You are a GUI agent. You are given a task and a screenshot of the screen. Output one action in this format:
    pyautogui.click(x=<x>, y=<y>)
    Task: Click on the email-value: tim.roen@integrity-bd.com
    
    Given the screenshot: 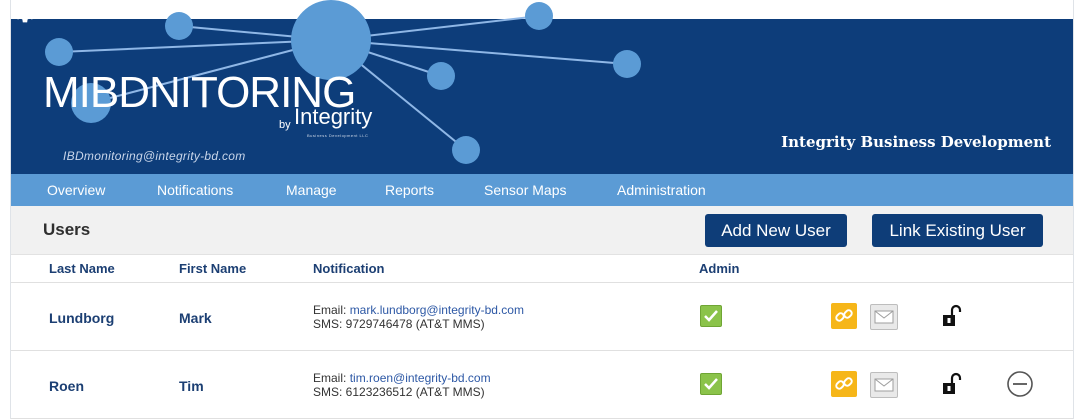 What is the action you would take?
    pyautogui.click(x=420, y=378)
    